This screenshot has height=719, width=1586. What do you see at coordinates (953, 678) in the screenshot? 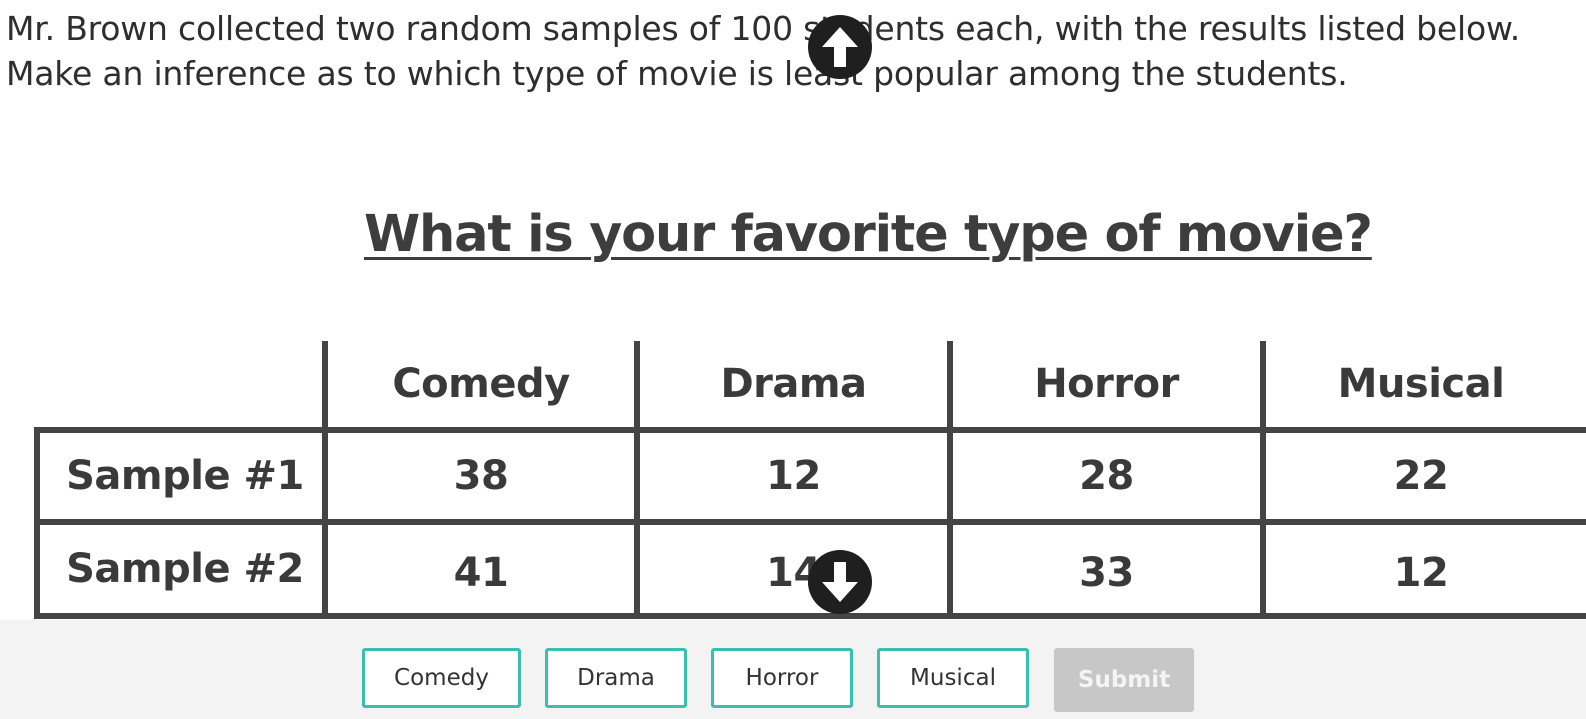
I see `answer-choice-musical: Musical` at bounding box center [953, 678].